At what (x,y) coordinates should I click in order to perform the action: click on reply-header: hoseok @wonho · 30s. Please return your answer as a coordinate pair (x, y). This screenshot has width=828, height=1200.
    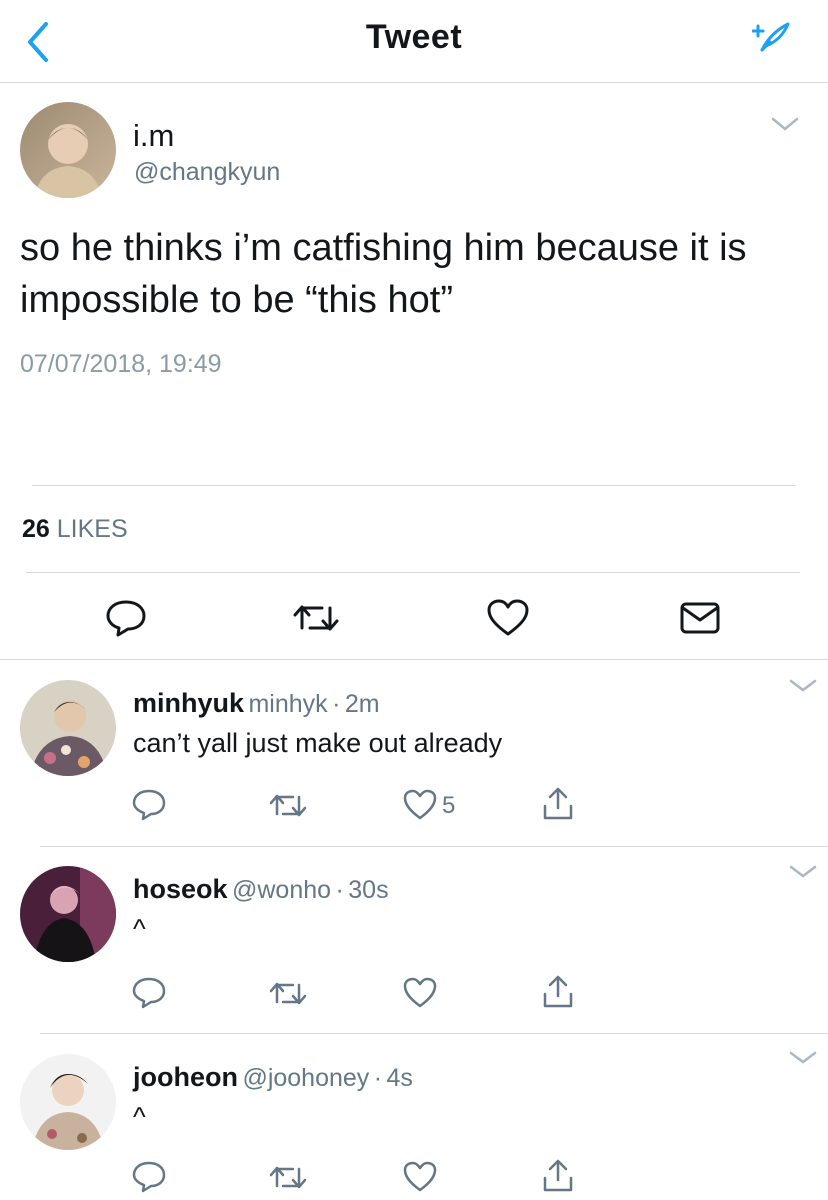
    Looking at the image, I should click on (261, 889).